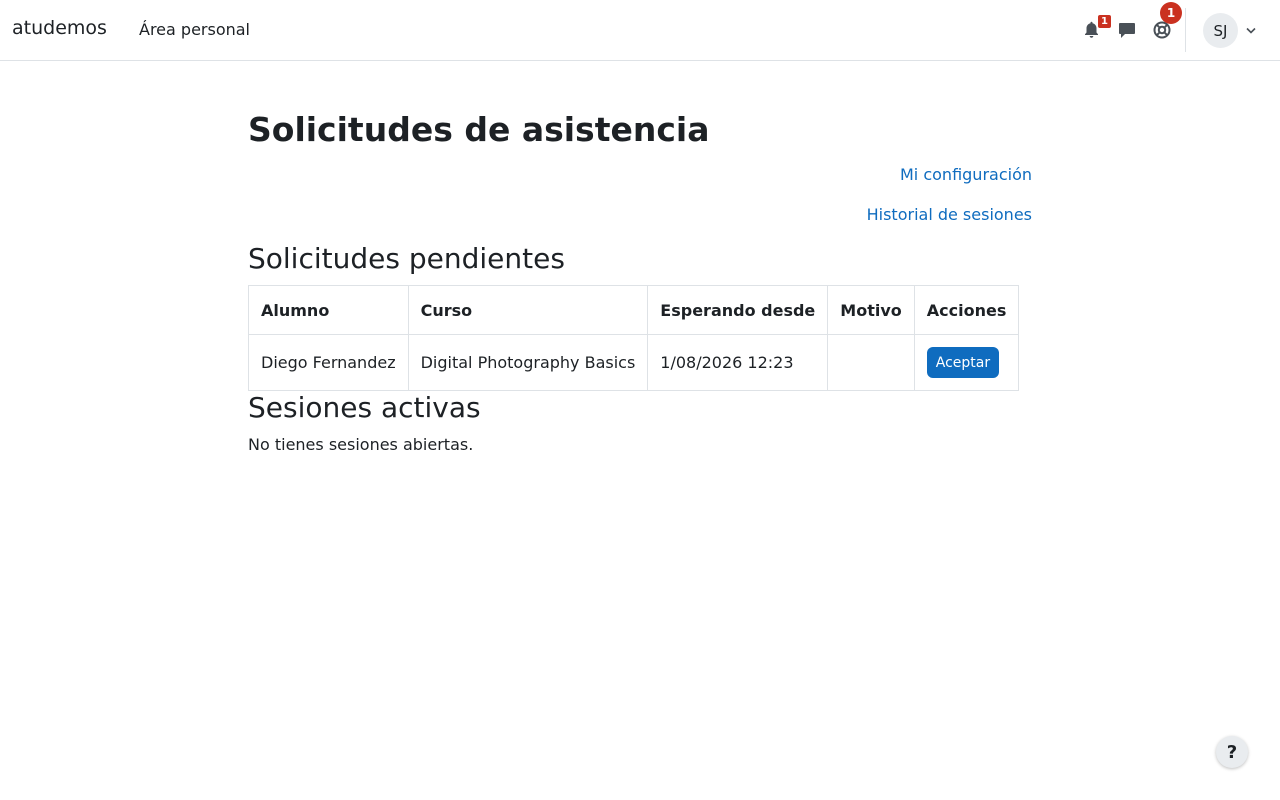 Image resolution: width=1280 pixels, height=800 pixels. What do you see at coordinates (59, 28) in the screenshot?
I see `site-brand: atudemos` at bounding box center [59, 28].